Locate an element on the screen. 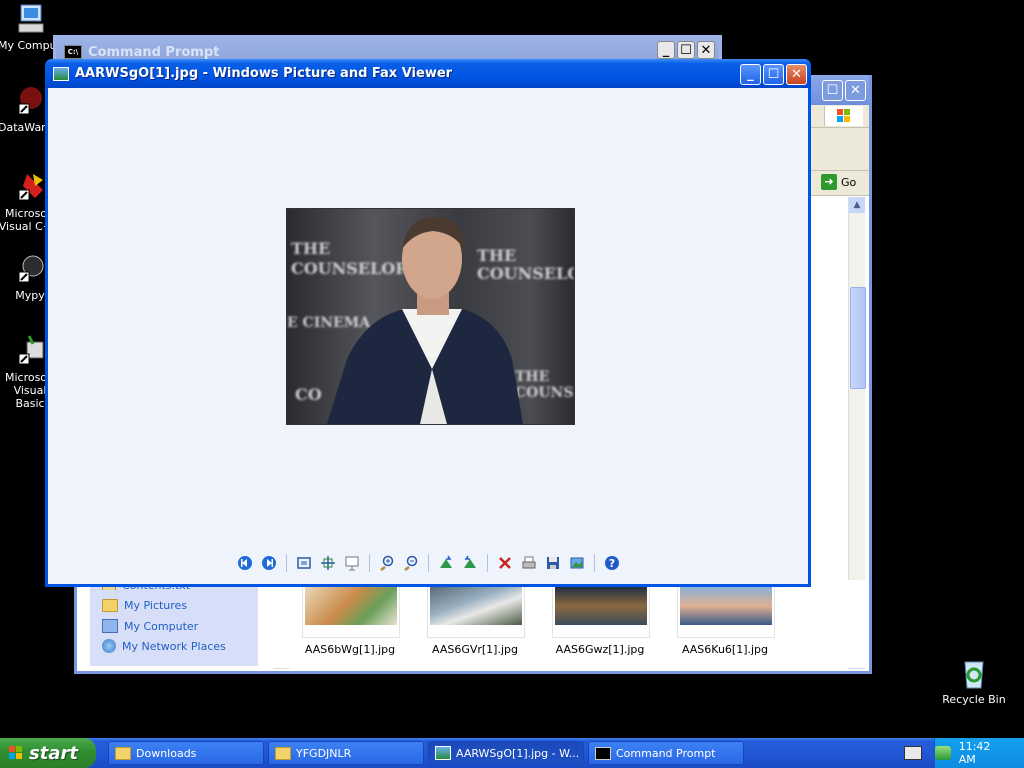  cmd-title: Command Prompt is located at coordinates (154, 52).